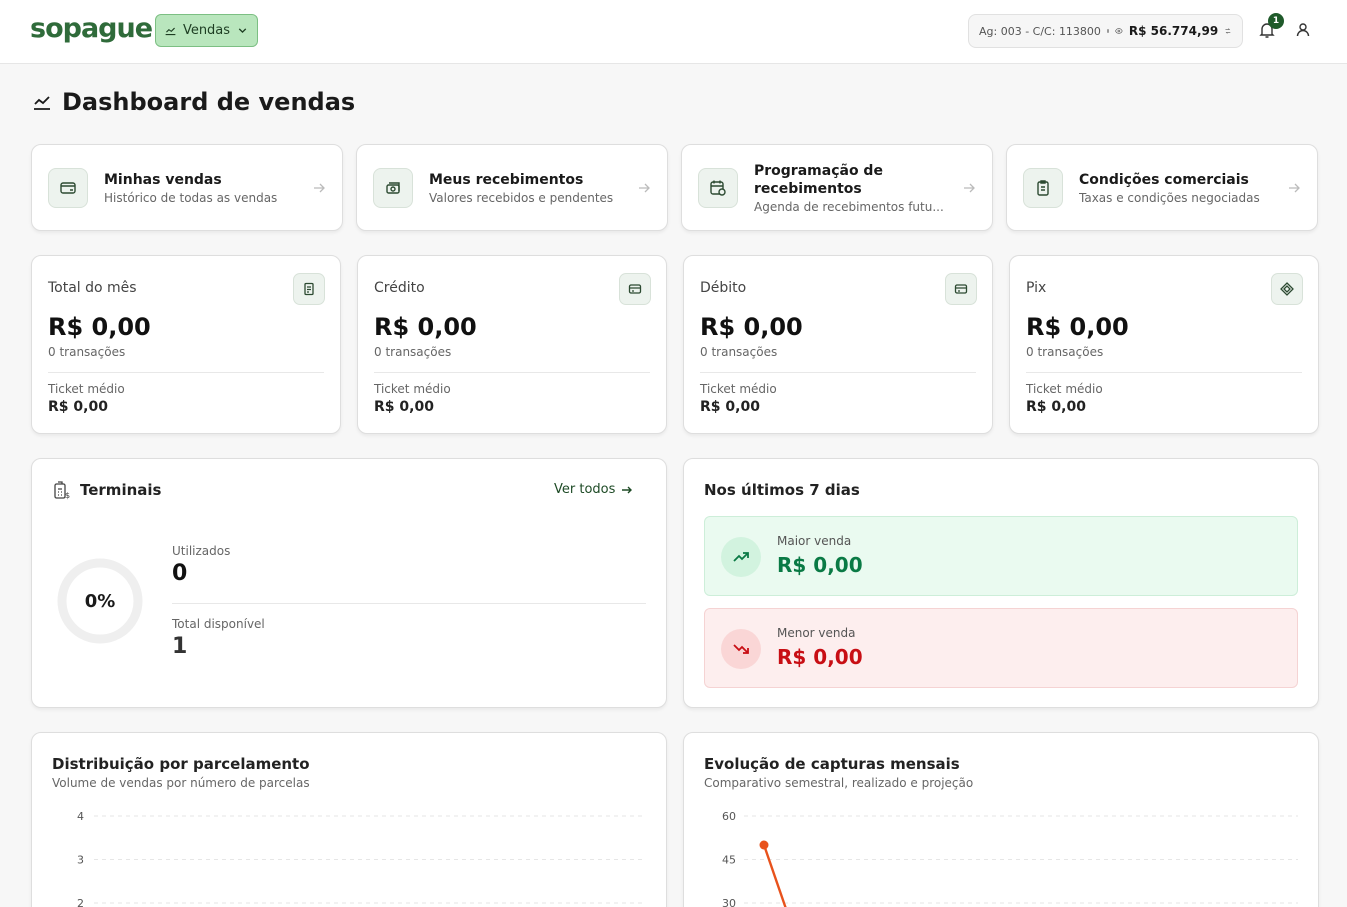 The height and width of the screenshot is (907, 1347). I want to click on data-point, so click(764, 845).